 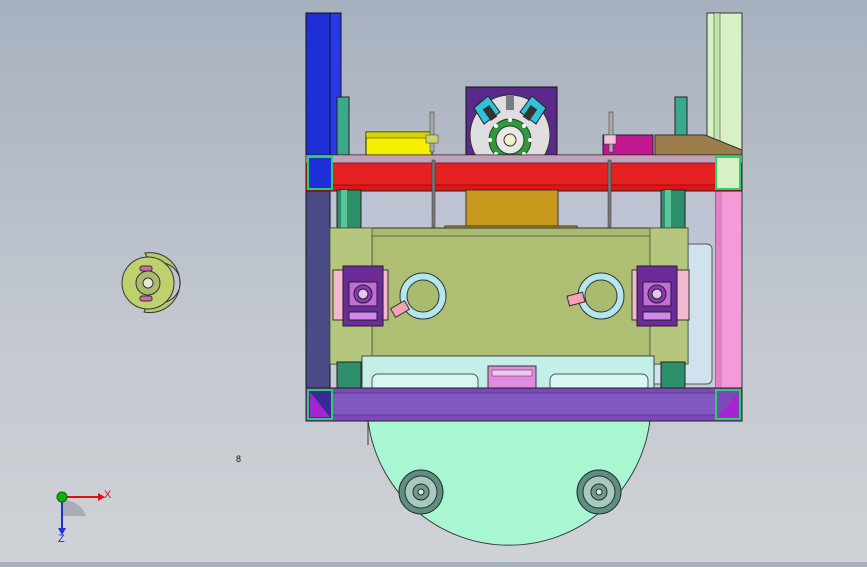 I want to click on left-wheel, so click(x=421, y=492).